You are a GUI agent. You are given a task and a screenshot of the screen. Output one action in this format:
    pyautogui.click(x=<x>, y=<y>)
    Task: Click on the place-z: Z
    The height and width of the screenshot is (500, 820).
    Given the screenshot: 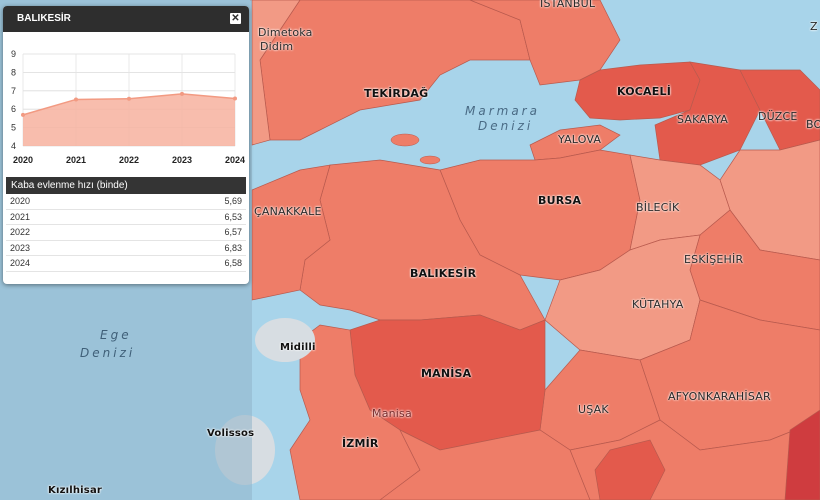 What is the action you would take?
    pyautogui.click(x=814, y=26)
    